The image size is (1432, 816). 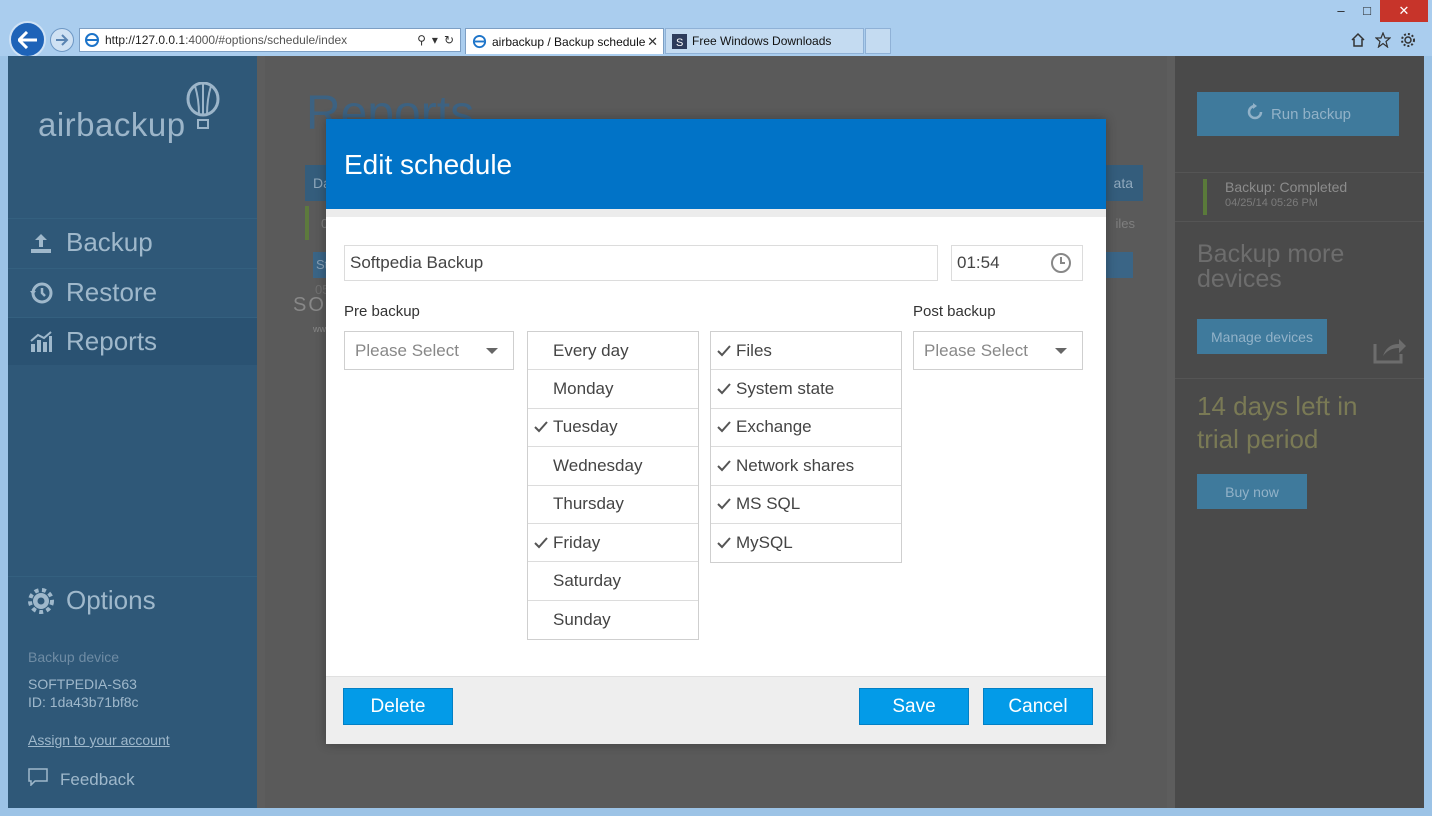 What do you see at coordinates (1311, 114) in the screenshot?
I see `run-backup-label: Run backup` at bounding box center [1311, 114].